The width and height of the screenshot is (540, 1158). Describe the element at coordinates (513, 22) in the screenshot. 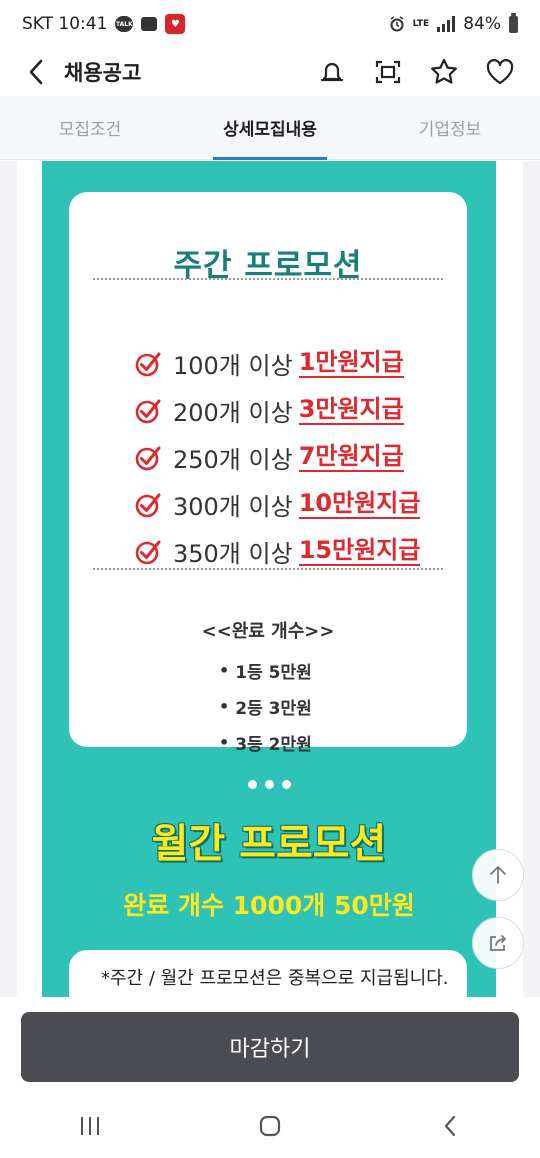

I see `battery-icon` at that location.